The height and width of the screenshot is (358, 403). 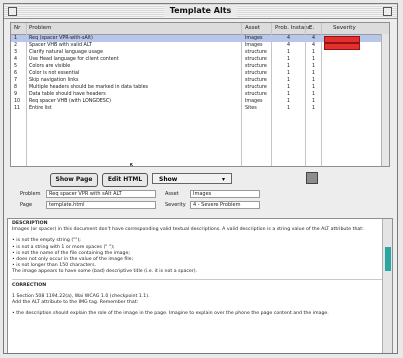 What do you see at coordinates (61, 38) in the screenshot?
I see `cell-problem: Req (spacer VPR-with-sAlt)` at bounding box center [61, 38].